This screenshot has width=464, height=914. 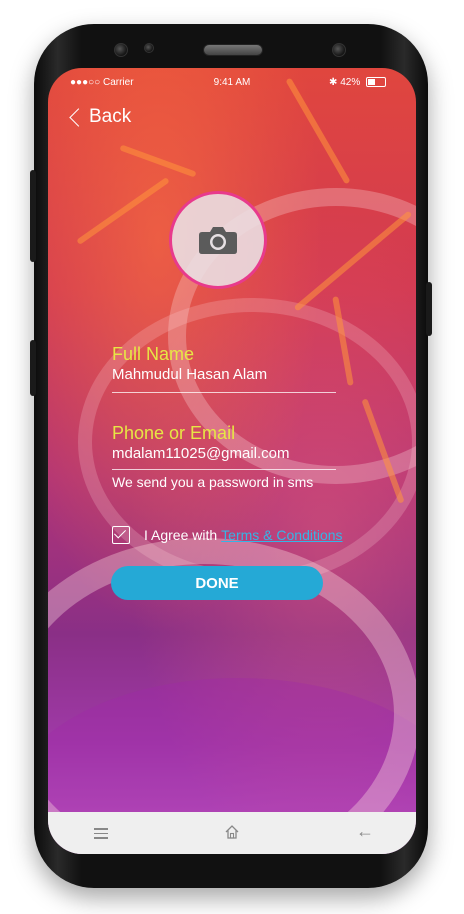 I want to click on profile-photo-button, so click(x=218, y=240).